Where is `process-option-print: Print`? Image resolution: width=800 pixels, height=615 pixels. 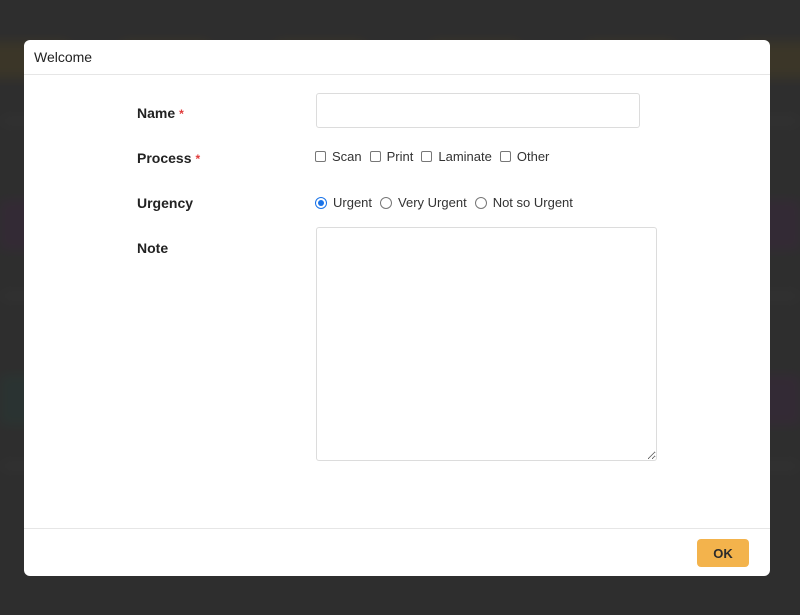
process-option-print: Print is located at coordinates (391, 156).